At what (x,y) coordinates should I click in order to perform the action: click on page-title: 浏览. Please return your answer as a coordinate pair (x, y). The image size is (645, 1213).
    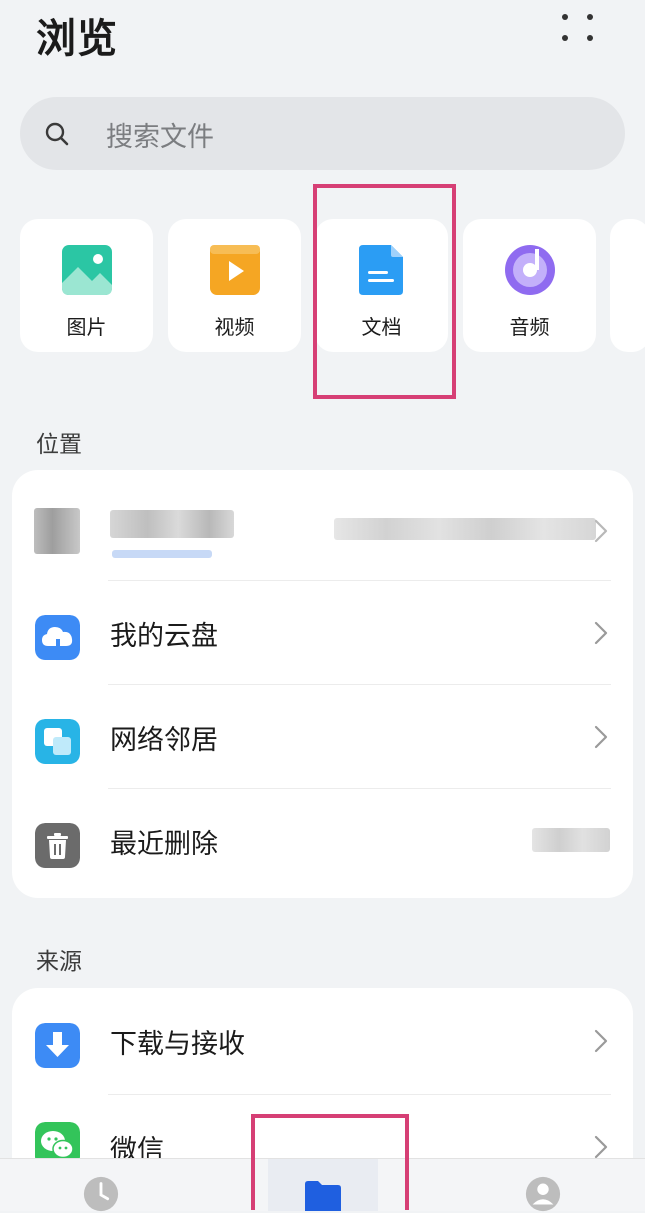
    Looking at the image, I should click on (77, 39).